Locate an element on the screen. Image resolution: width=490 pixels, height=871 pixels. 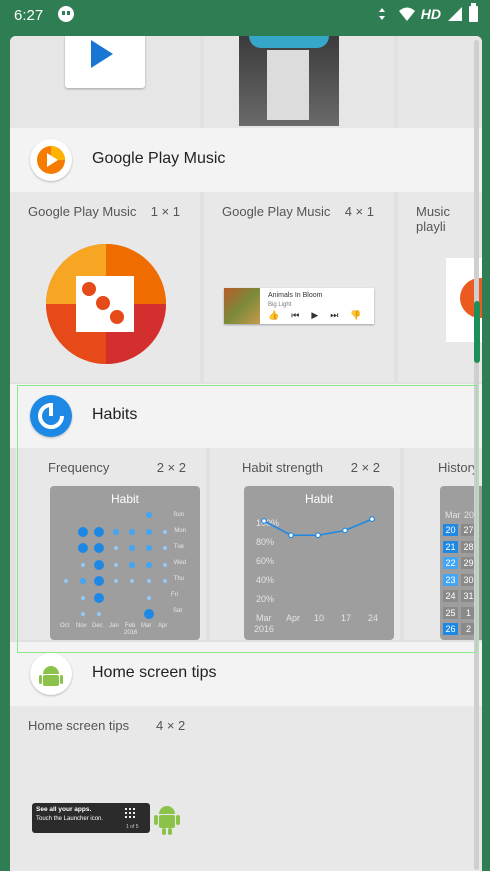
history-cell: 21 is located at coordinates (450, 546).